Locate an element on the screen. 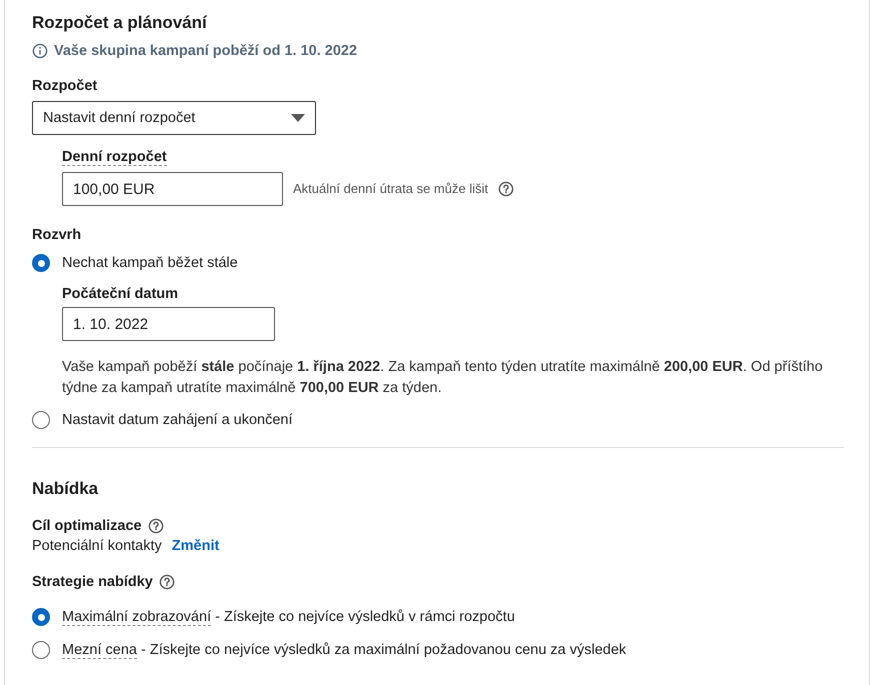  field-label: Počáteční datum is located at coordinates (121, 294).